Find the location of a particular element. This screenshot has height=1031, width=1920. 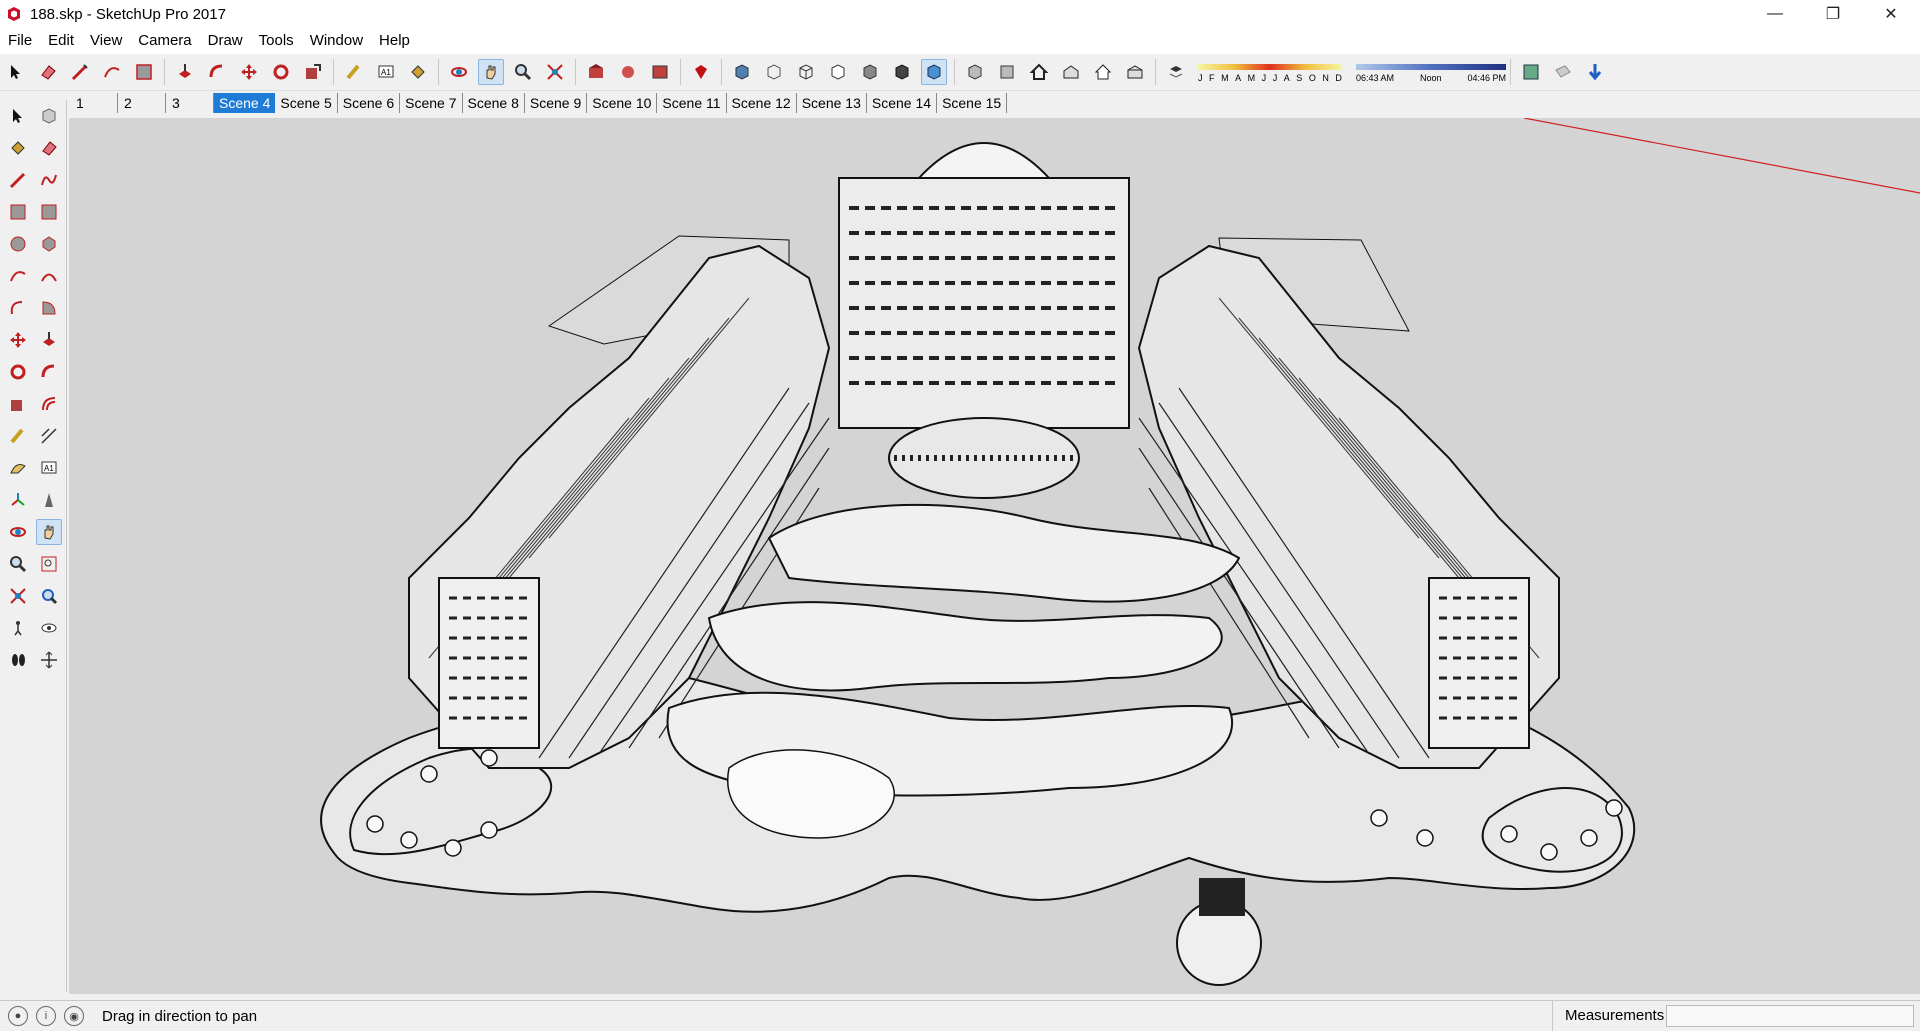

look-around-icon is located at coordinates (49, 628).